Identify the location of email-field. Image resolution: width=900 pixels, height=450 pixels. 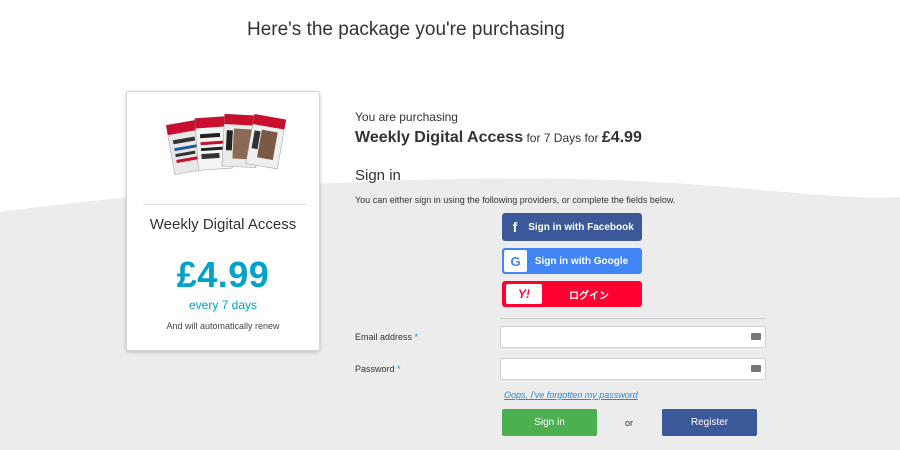
(633, 337).